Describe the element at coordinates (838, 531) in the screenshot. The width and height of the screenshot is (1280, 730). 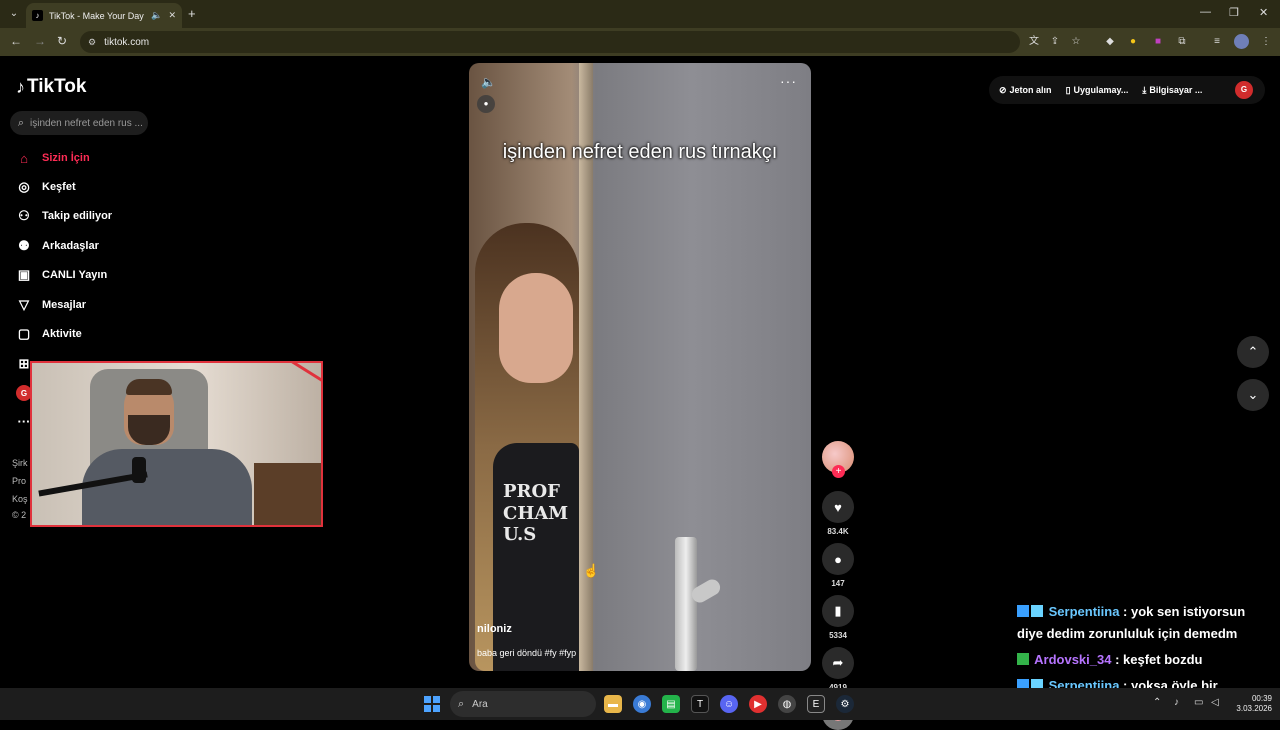
I see `like-count: 83.4K` at that location.